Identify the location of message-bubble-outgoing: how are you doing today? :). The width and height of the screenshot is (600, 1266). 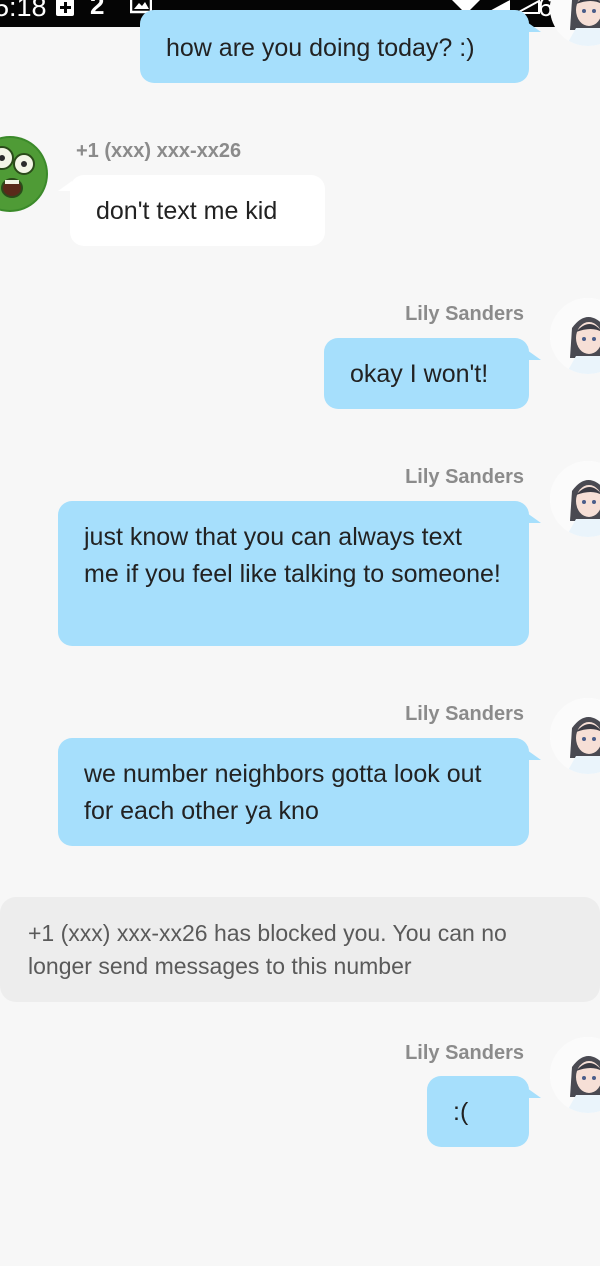
(340, 46).